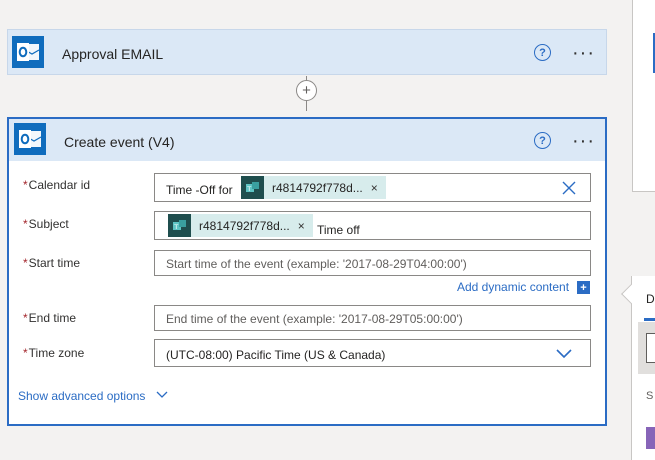 This screenshot has width=655, height=460. I want to click on subject-token: T r4814792f778d... ×, so click(240, 225).